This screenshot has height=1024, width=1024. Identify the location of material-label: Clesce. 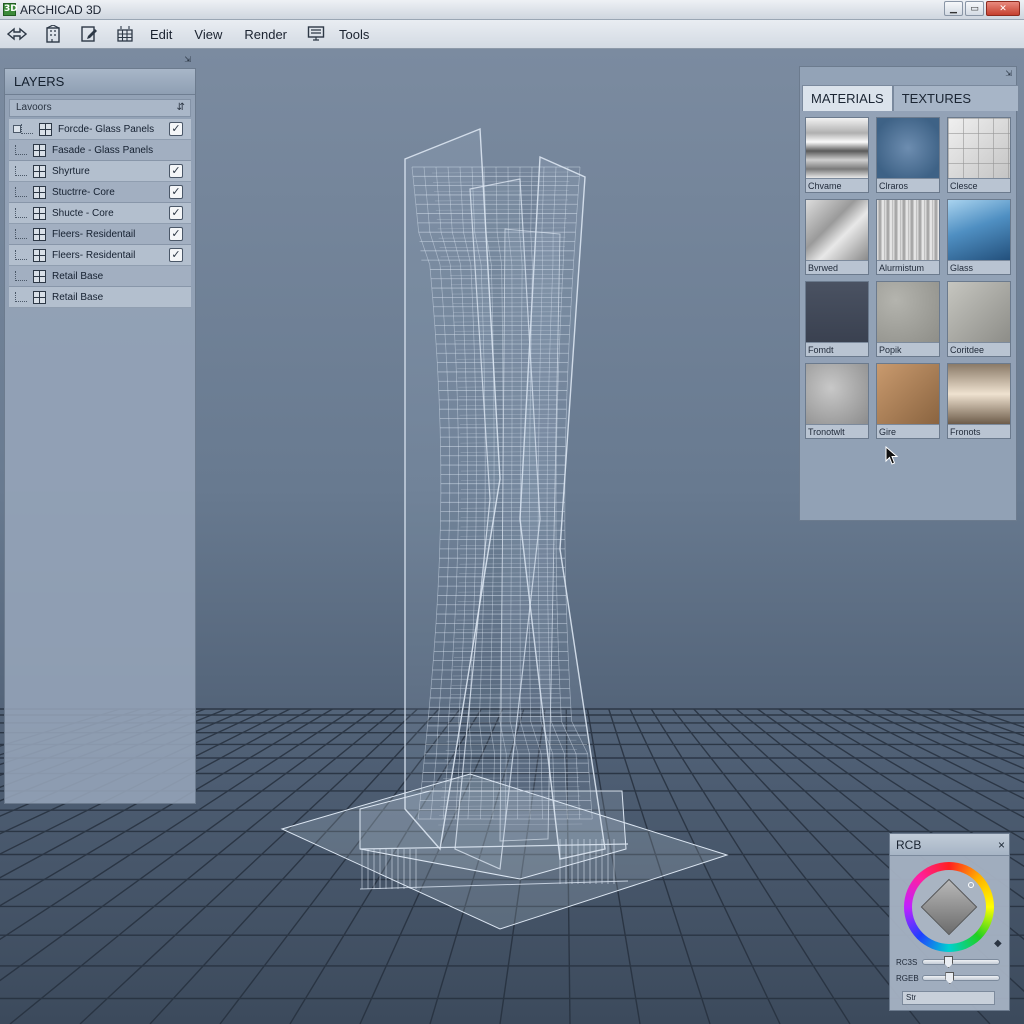
(979, 185).